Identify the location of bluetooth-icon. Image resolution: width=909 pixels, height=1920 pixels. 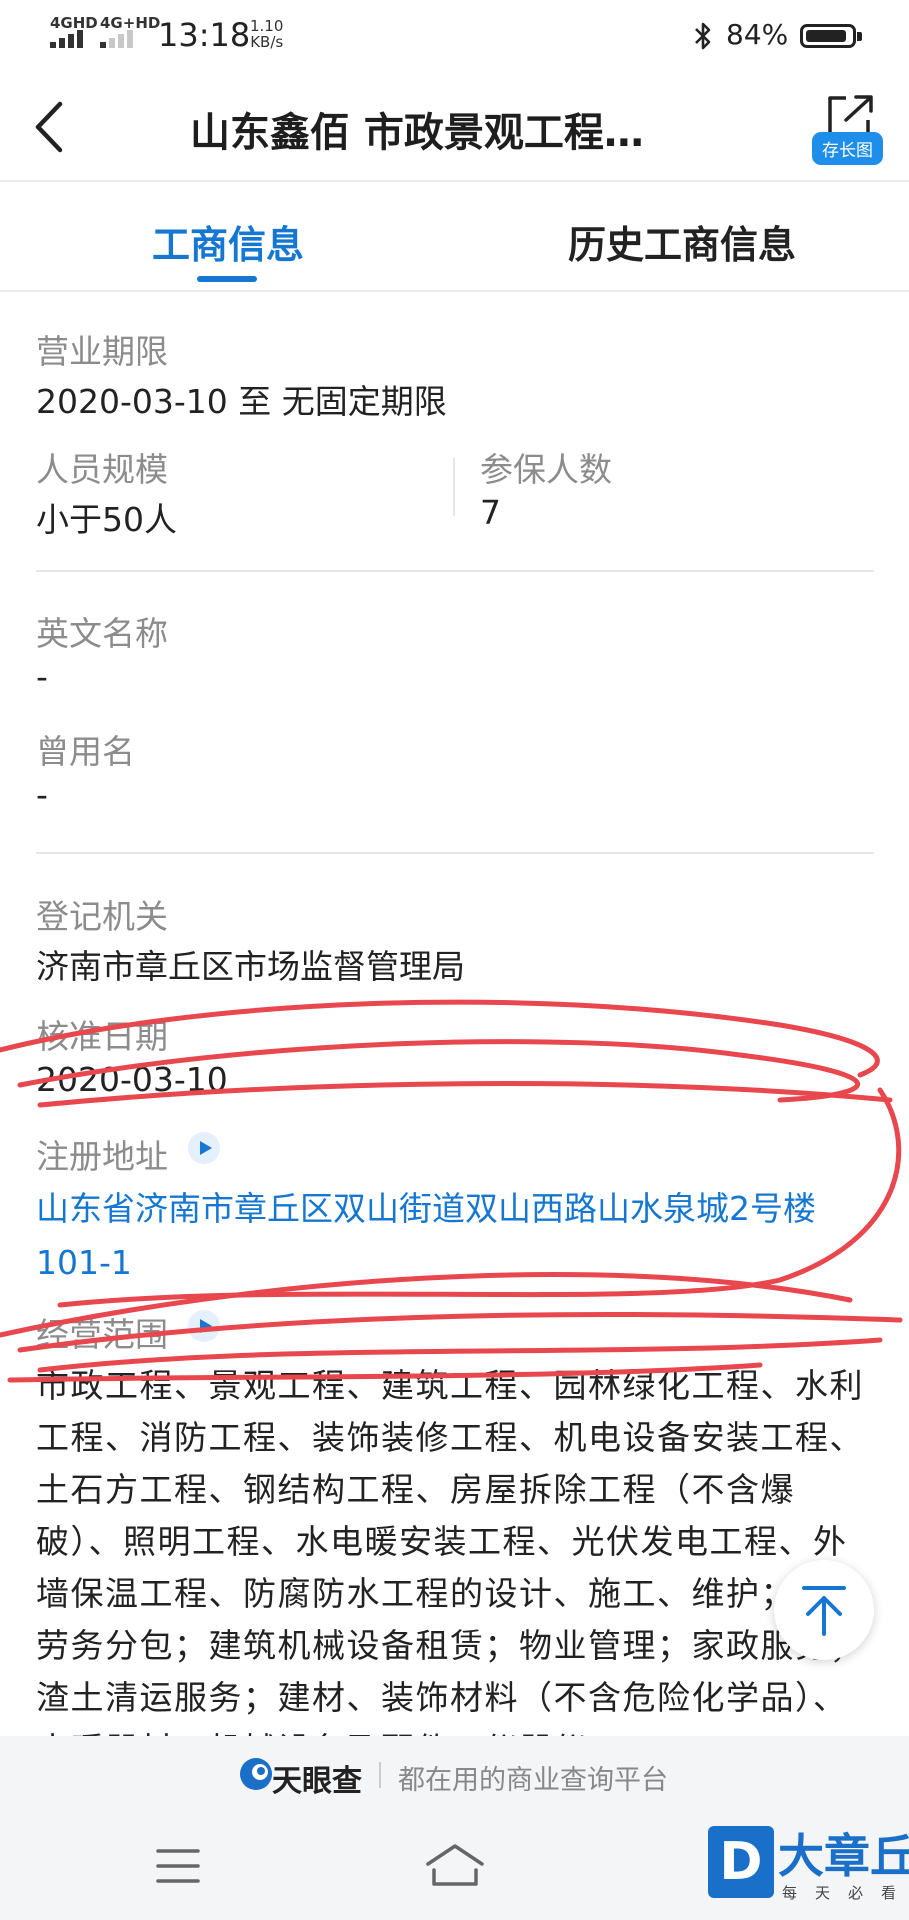
(703, 36).